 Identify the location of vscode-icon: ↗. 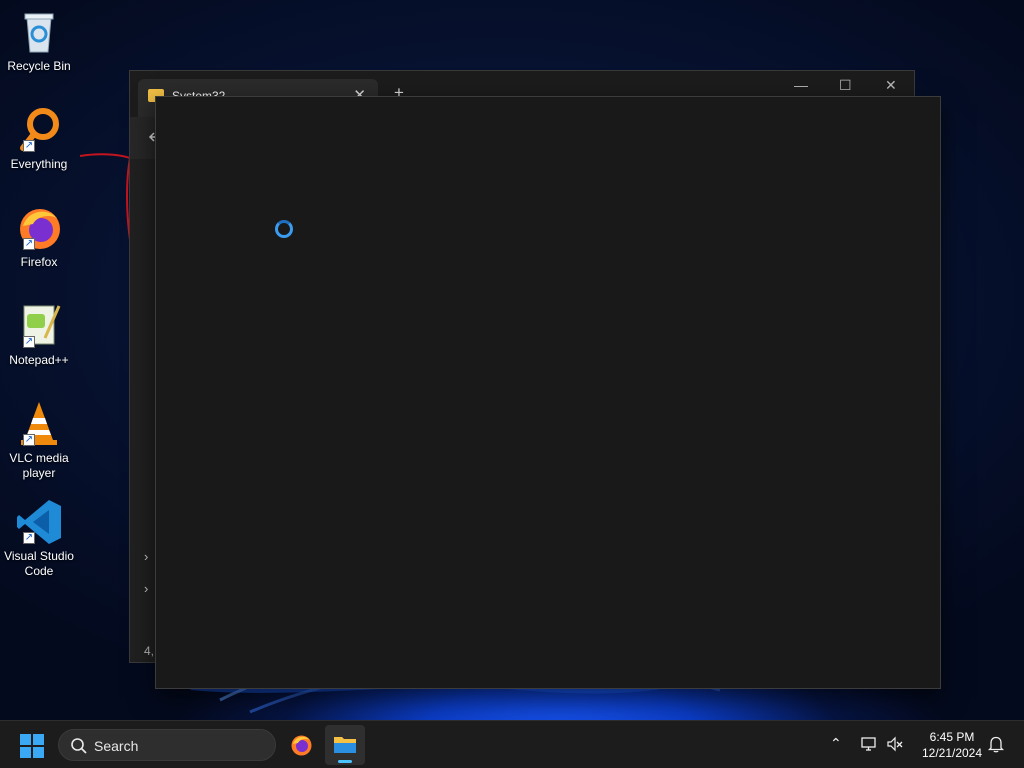
(39, 522).